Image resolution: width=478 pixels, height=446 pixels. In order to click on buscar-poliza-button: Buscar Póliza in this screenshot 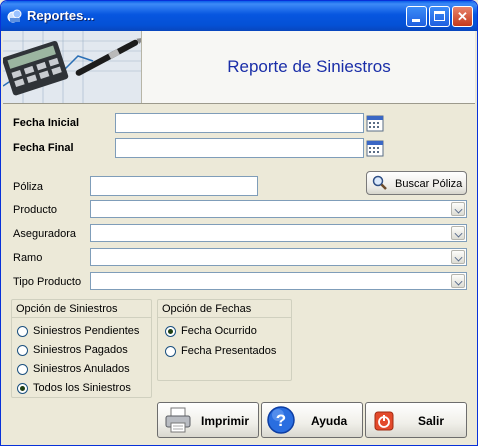, I will do `click(416, 183)`.